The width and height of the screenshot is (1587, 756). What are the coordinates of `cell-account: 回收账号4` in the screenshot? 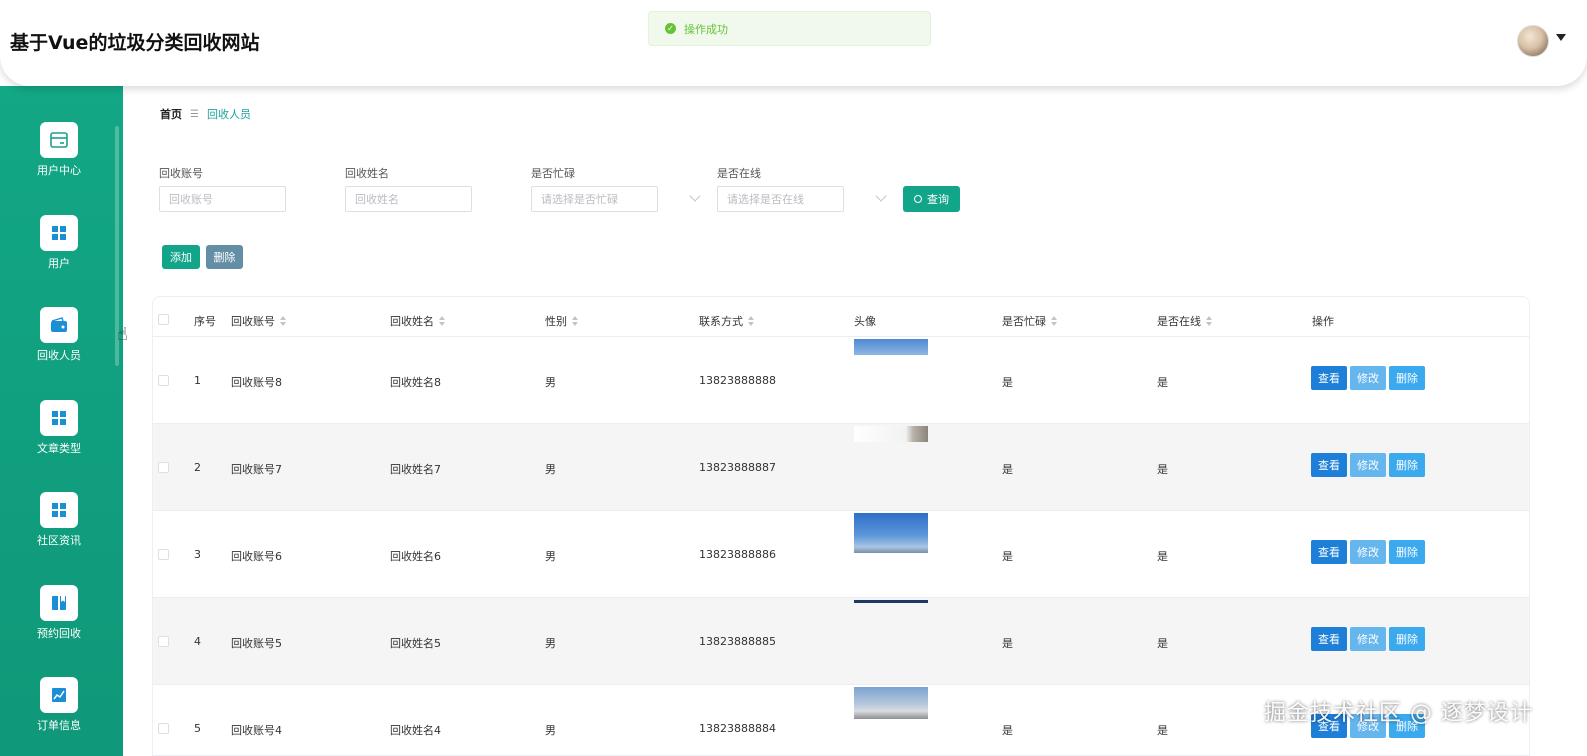 It's located at (256, 730).